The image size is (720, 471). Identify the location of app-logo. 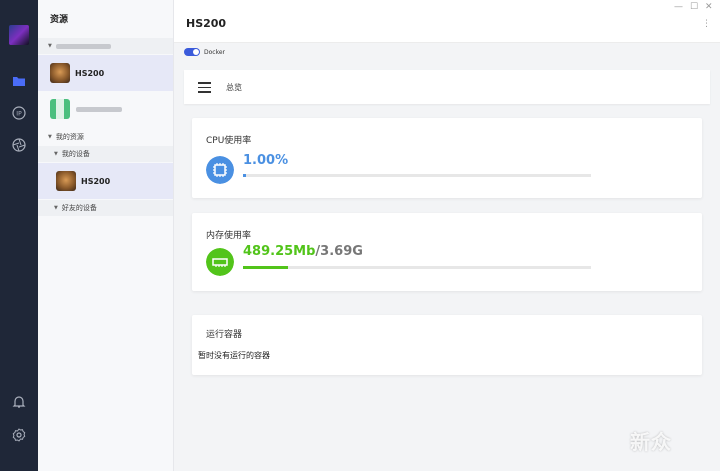
(19, 35).